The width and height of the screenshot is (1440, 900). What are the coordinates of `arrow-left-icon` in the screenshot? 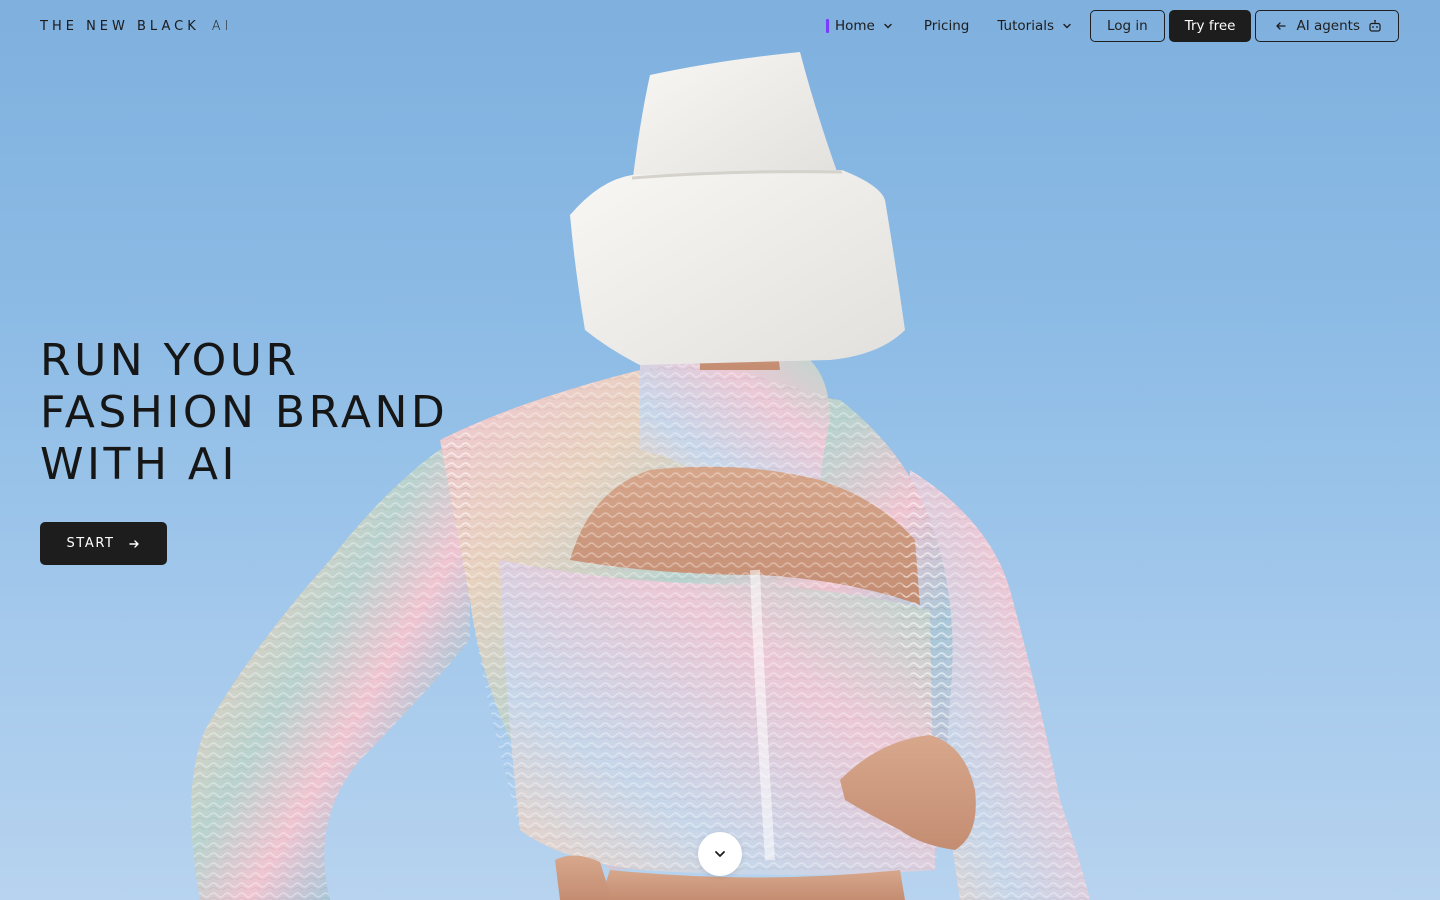 It's located at (1281, 26).